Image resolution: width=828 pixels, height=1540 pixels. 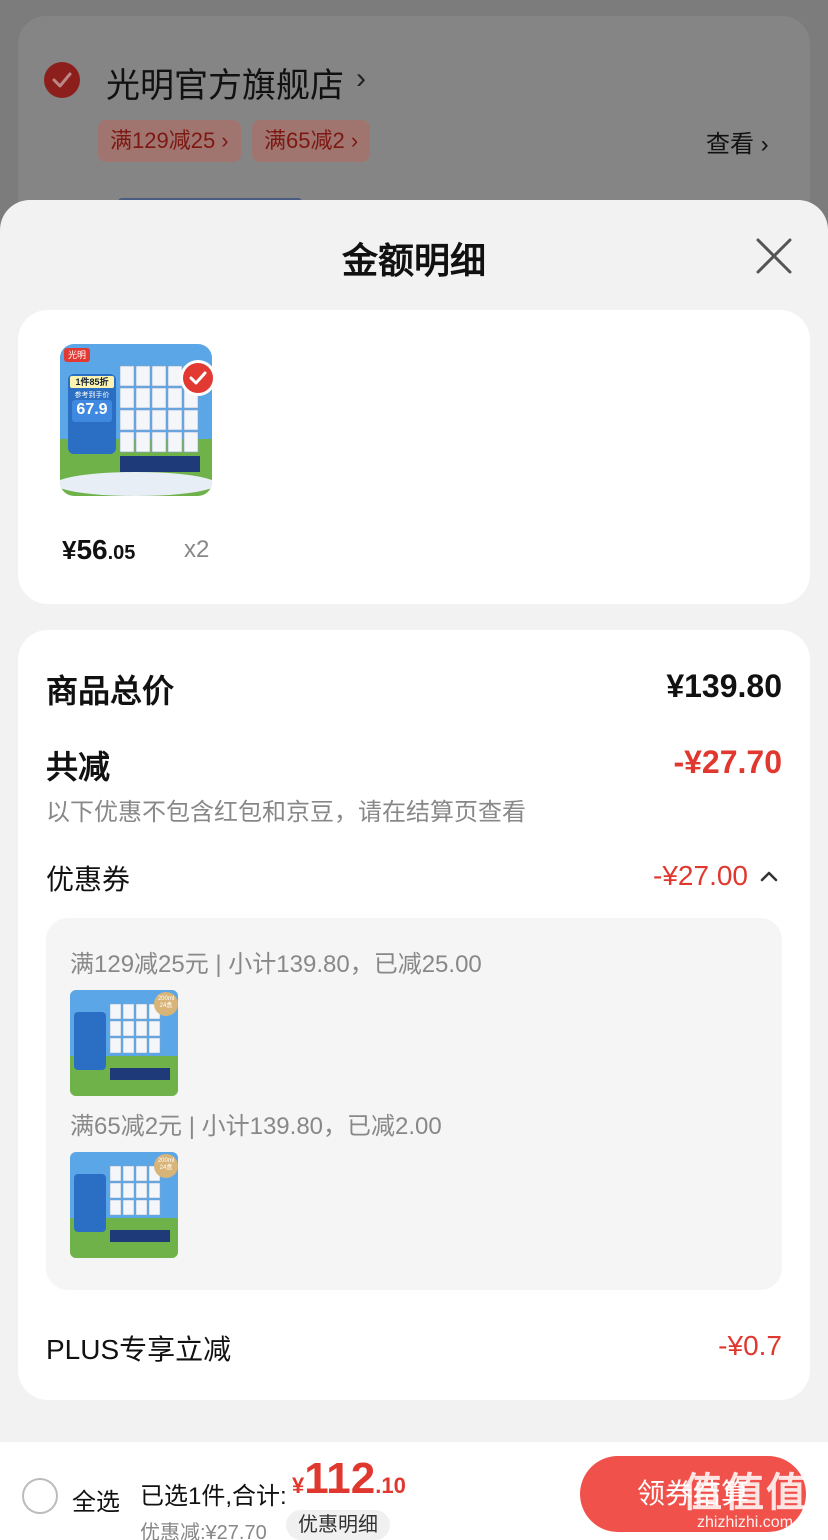 What do you see at coordinates (361, 78) in the screenshot?
I see `chevron-right-icon: ›` at bounding box center [361, 78].